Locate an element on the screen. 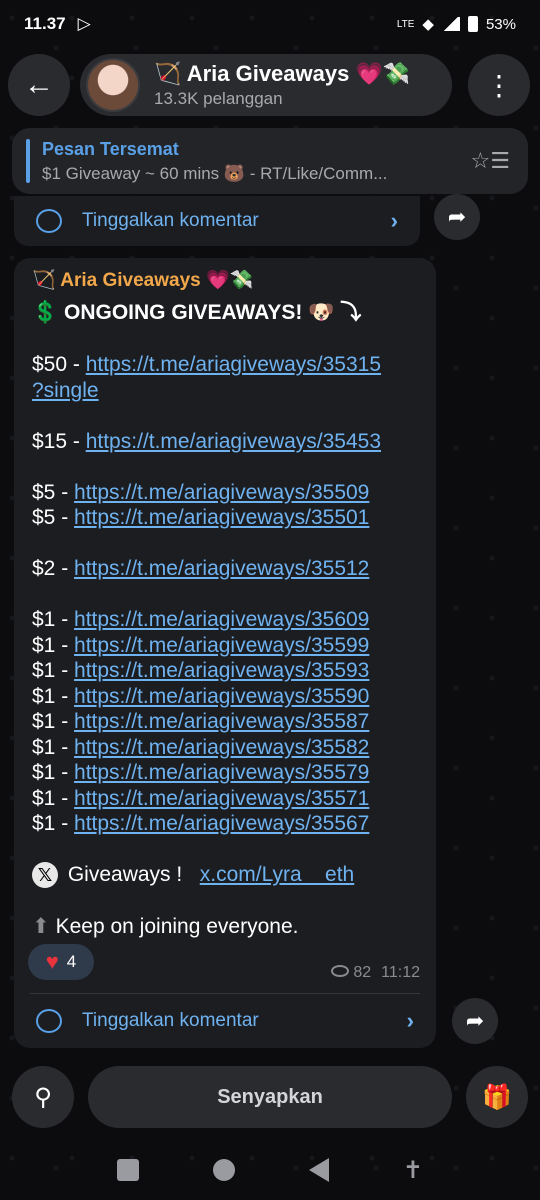 The width and height of the screenshot is (540, 1200). play-icon: ▷ is located at coordinates (84, 23).